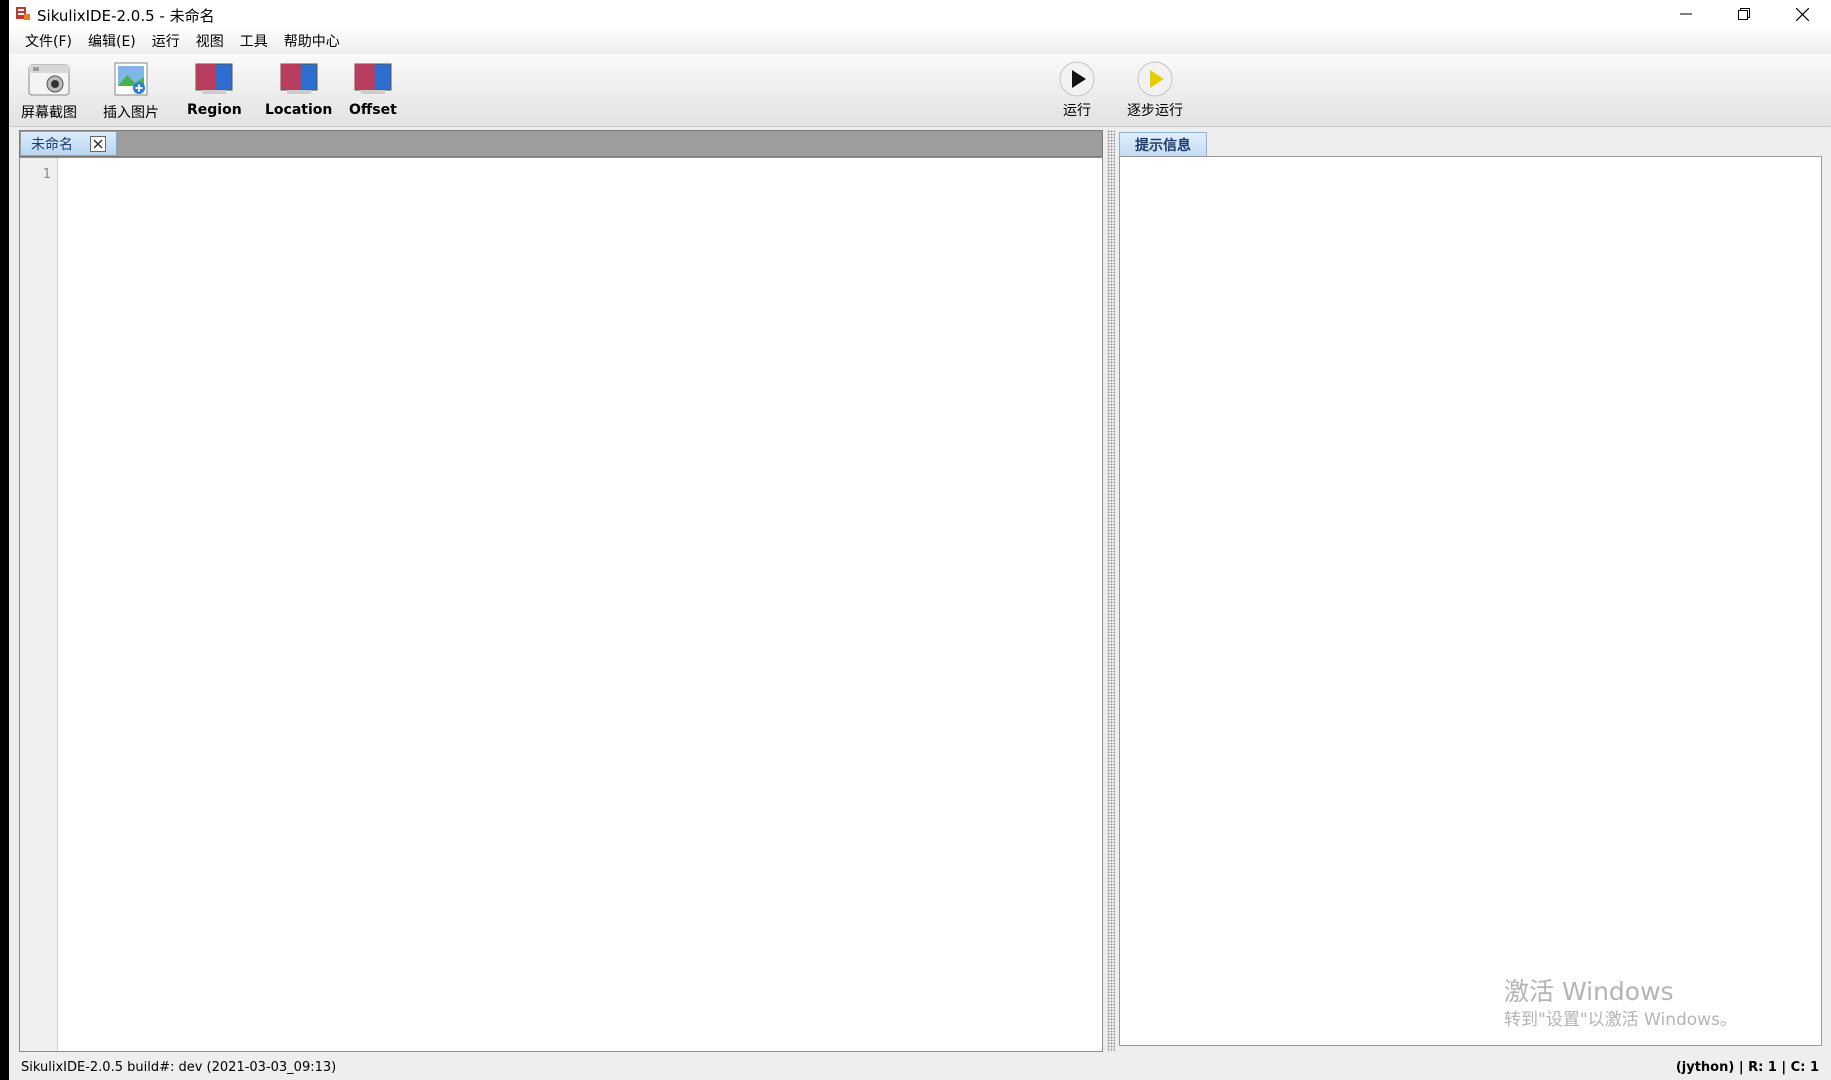 This screenshot has width=1831, height=1080. Describe the element at coordinates (373, 78) in the screenshot. I see `offset-icon` at that location.